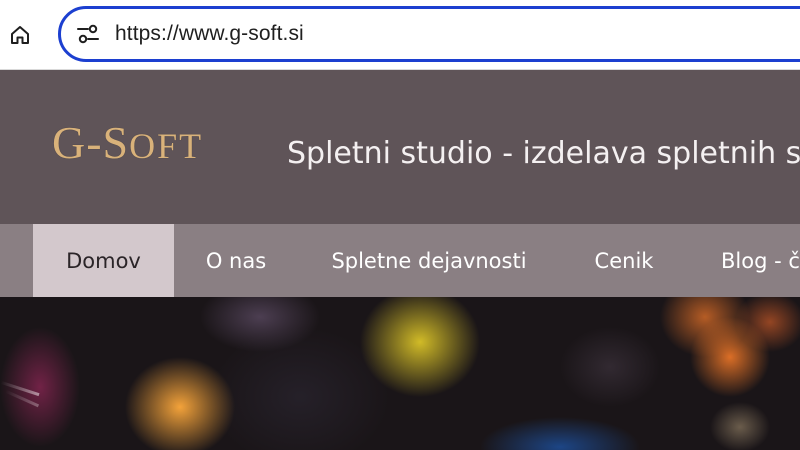  I want to click on nav-item-blog: Blog - članki, so click(744, 260).